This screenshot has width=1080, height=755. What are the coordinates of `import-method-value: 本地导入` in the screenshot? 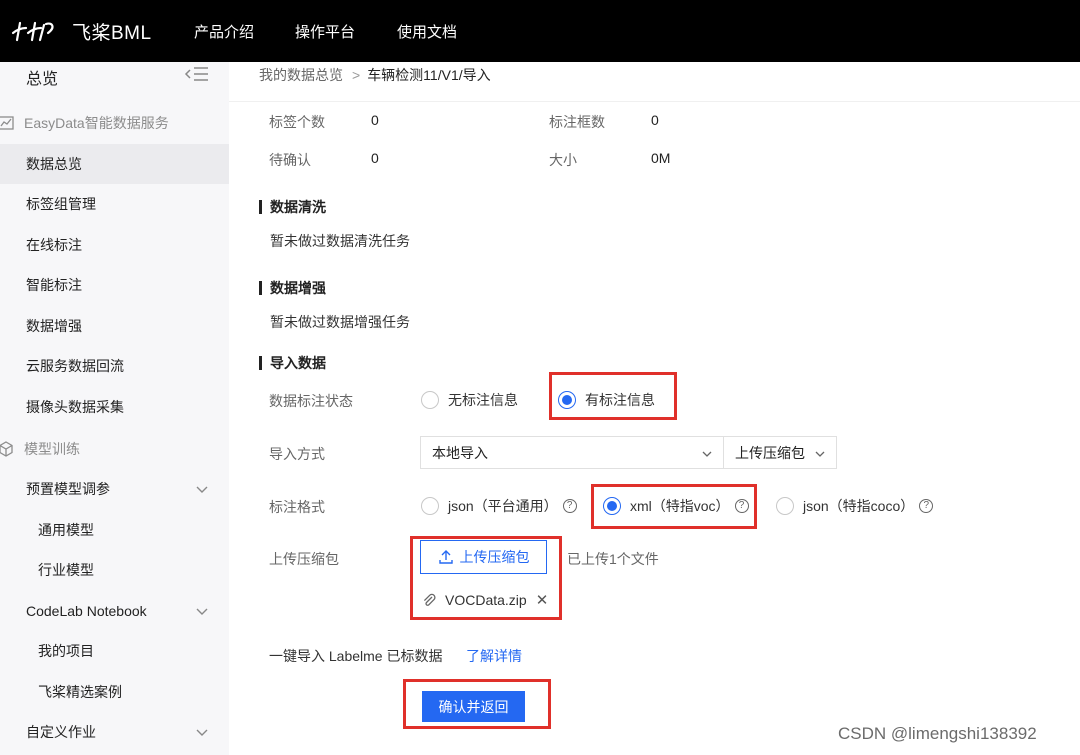 It's located at (460, 452).